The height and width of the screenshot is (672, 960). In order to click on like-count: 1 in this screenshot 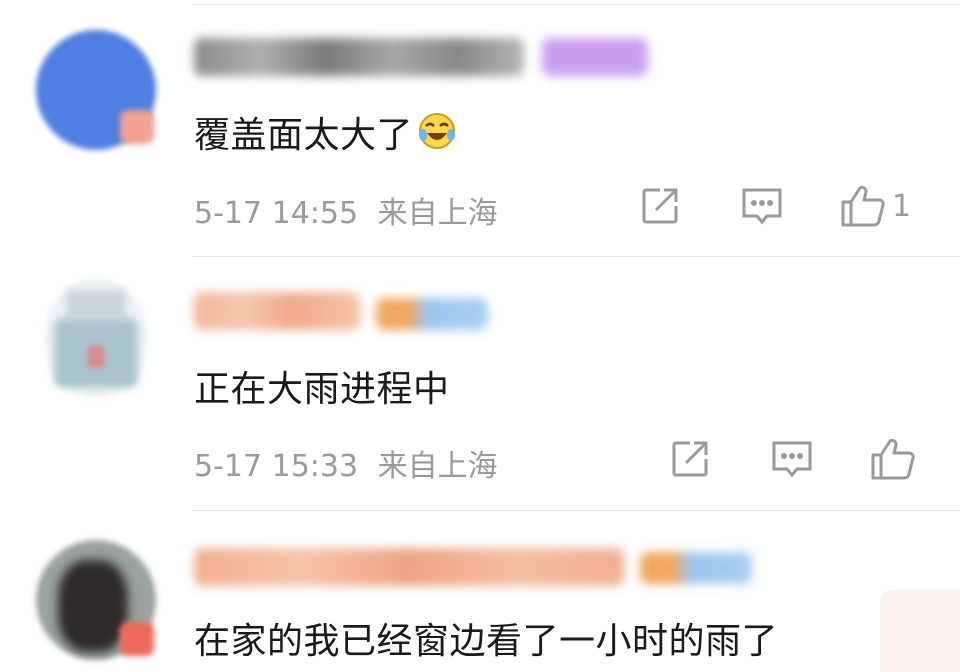, I will do `click(902, 206)`.